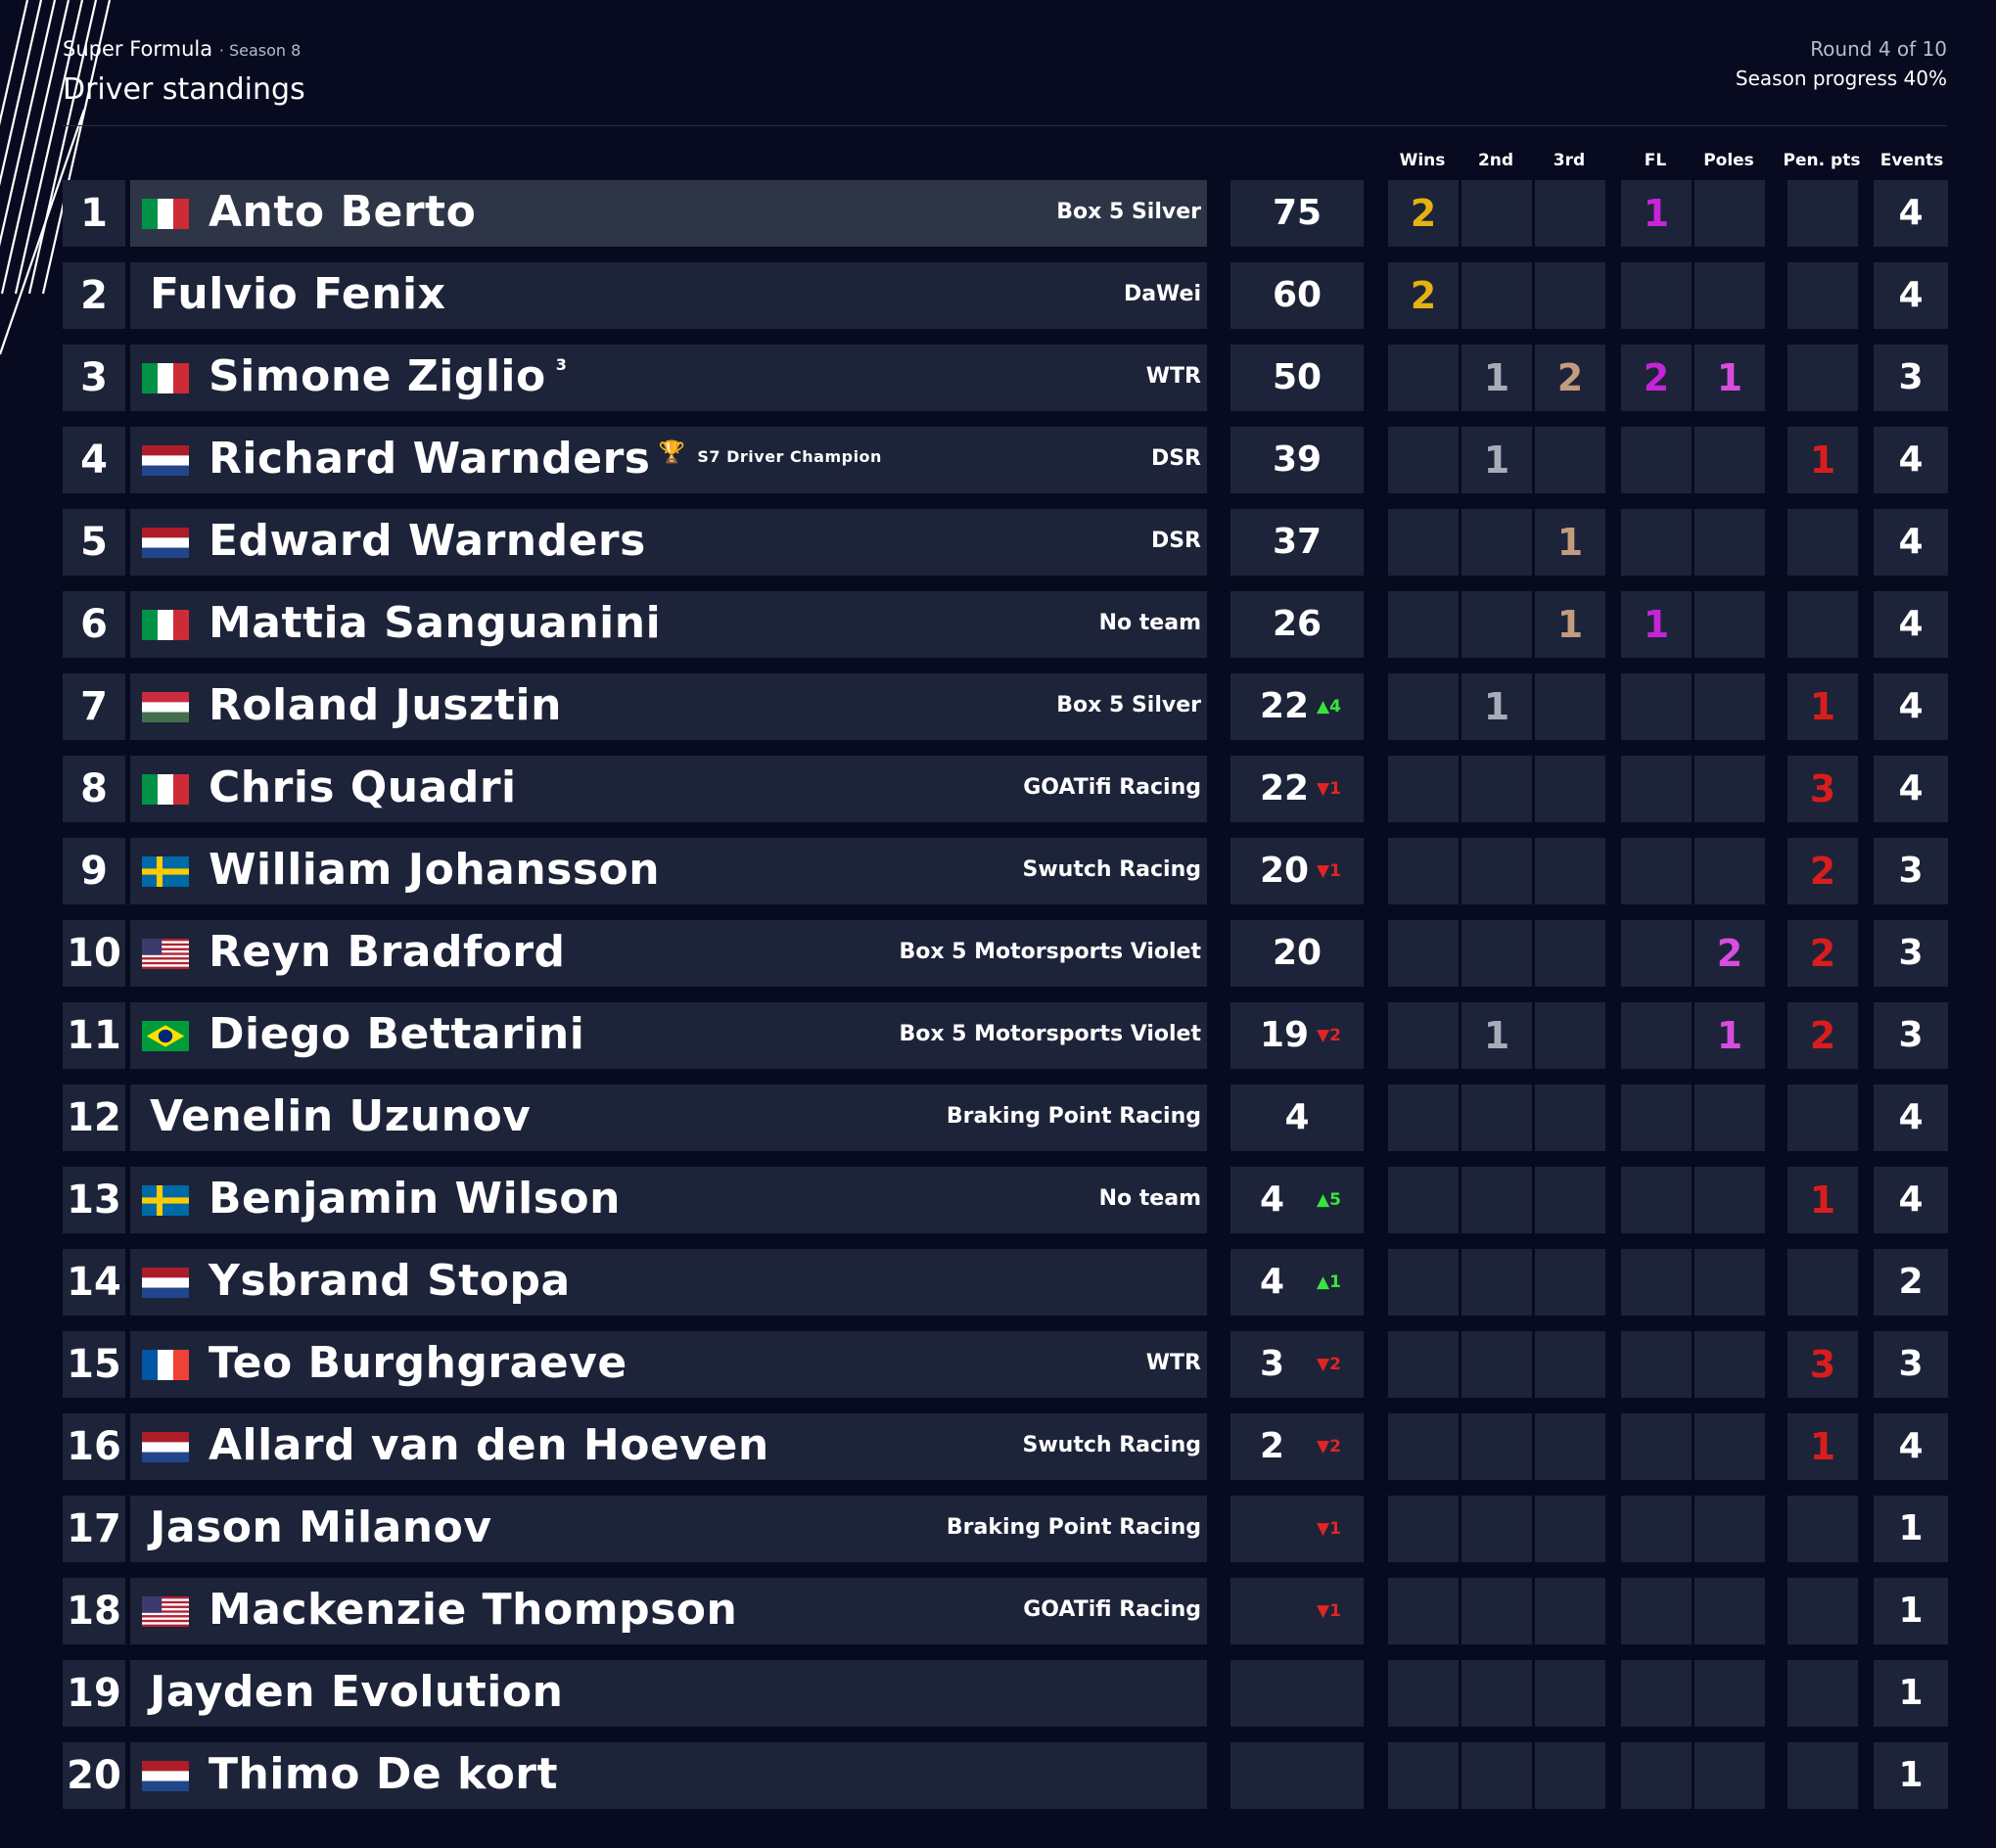  What do you see at coordinates (668, 542) in the screenshot?
I see `driver-name-cell: Edward Warnders DSR` at bounding box center [668, 542].